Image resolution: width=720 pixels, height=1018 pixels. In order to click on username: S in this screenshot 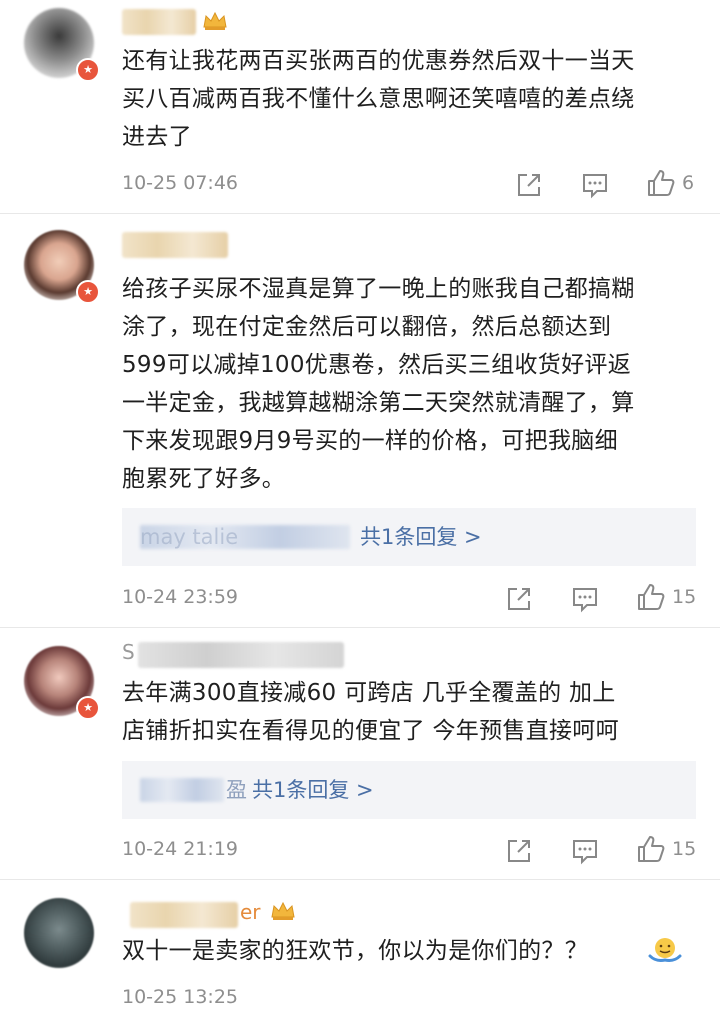, I will do `click(128, 652)`.